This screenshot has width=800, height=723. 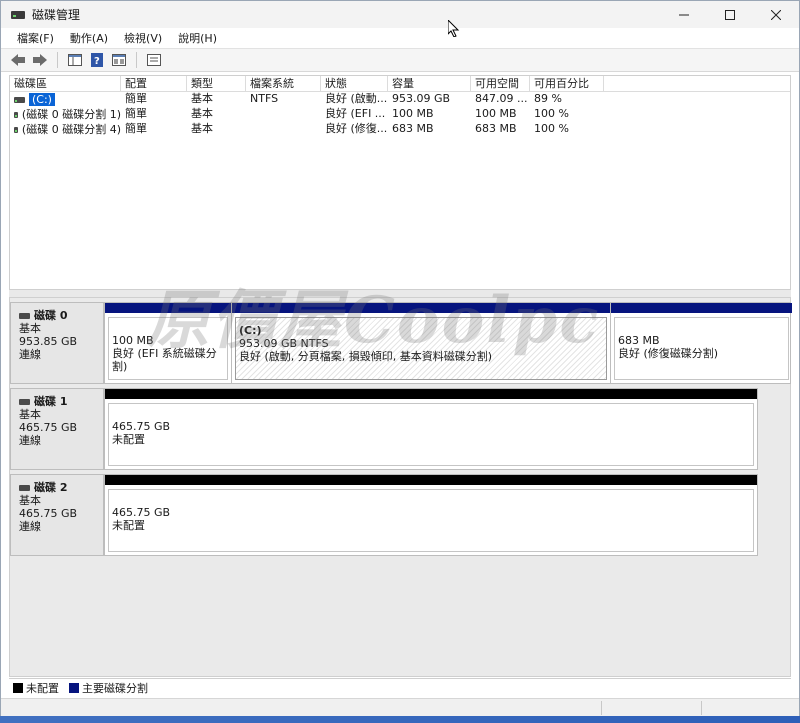 I want to click on window-controls, so click(x=730, y=14).